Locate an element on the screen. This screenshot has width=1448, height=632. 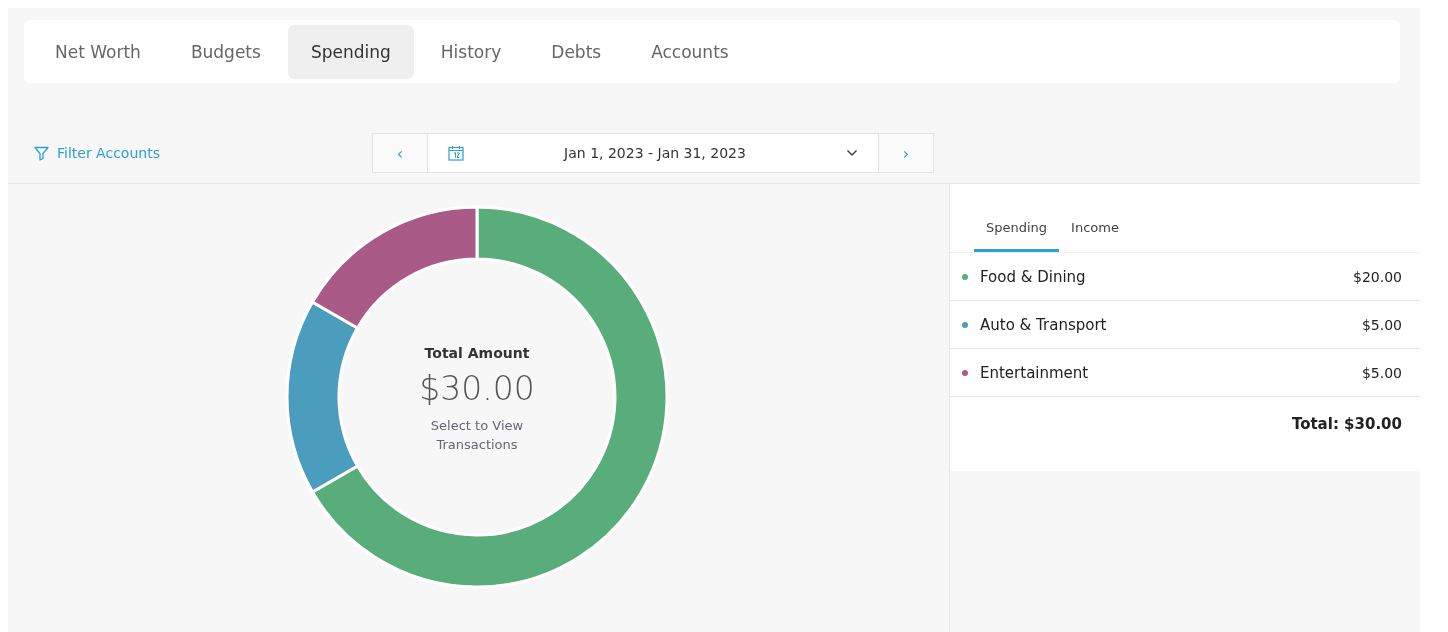
total-amount-label: Total Amount is located at coordinates (477, 353).